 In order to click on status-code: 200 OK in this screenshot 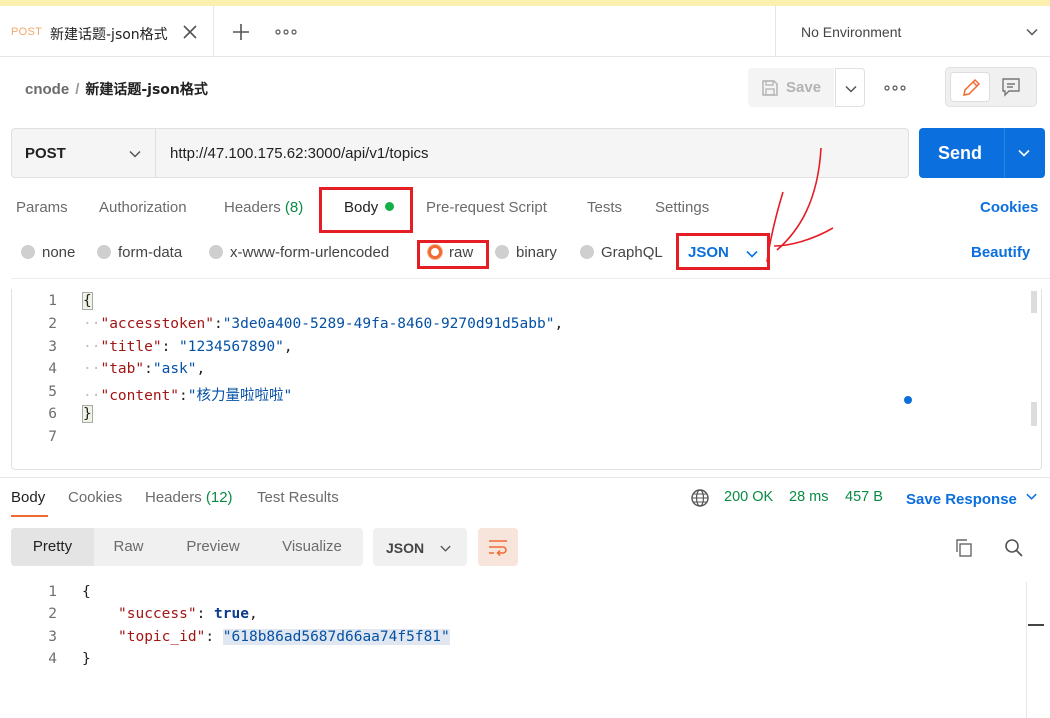, I will do `click(748, 497)`.